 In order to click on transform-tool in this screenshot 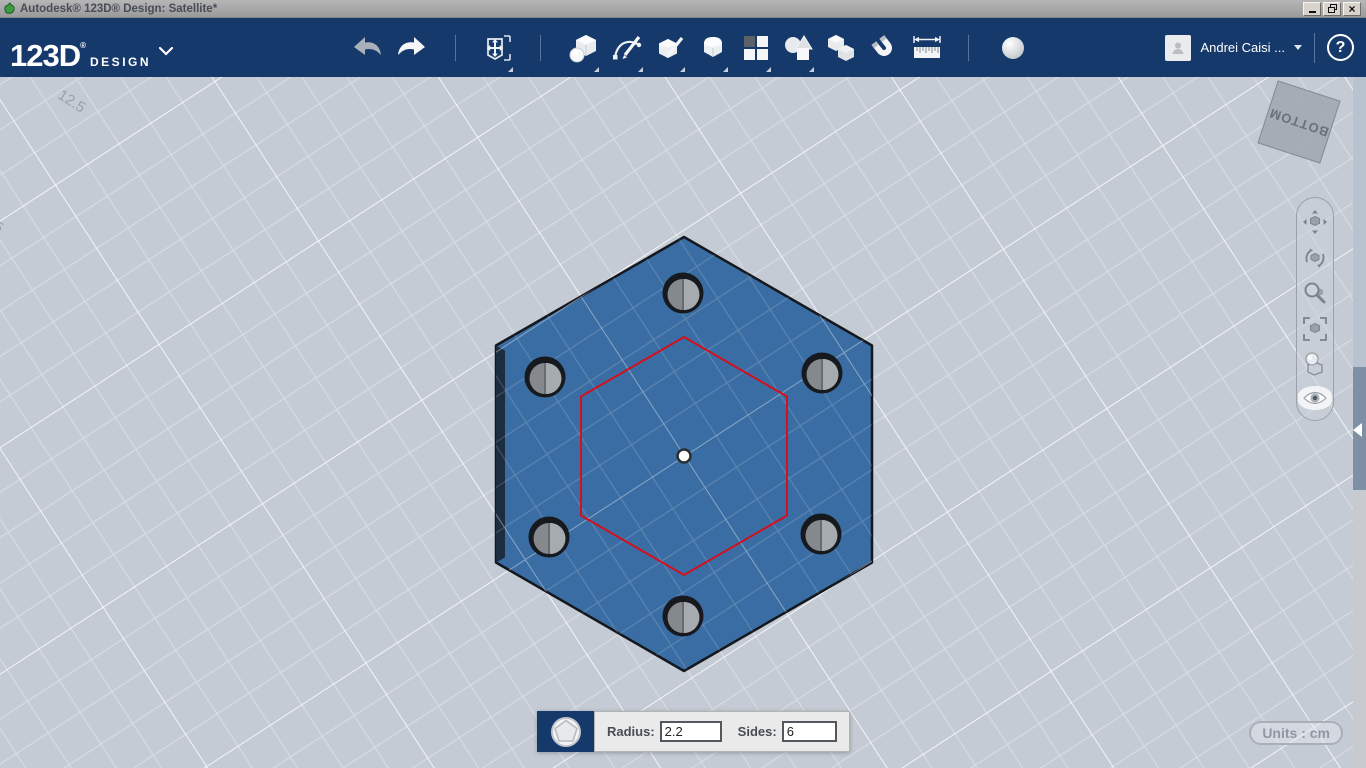, I will do `click(498, 51)`.